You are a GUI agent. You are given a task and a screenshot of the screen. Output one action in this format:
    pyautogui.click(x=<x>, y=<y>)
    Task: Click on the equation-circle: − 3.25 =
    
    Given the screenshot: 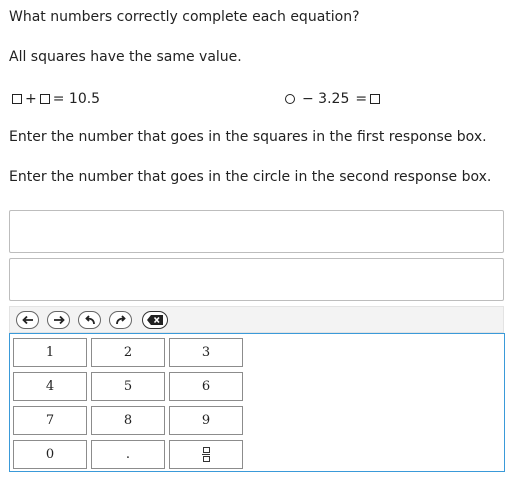 What is the action you would take?
    pyautogui.click(x=333, y=99)
    